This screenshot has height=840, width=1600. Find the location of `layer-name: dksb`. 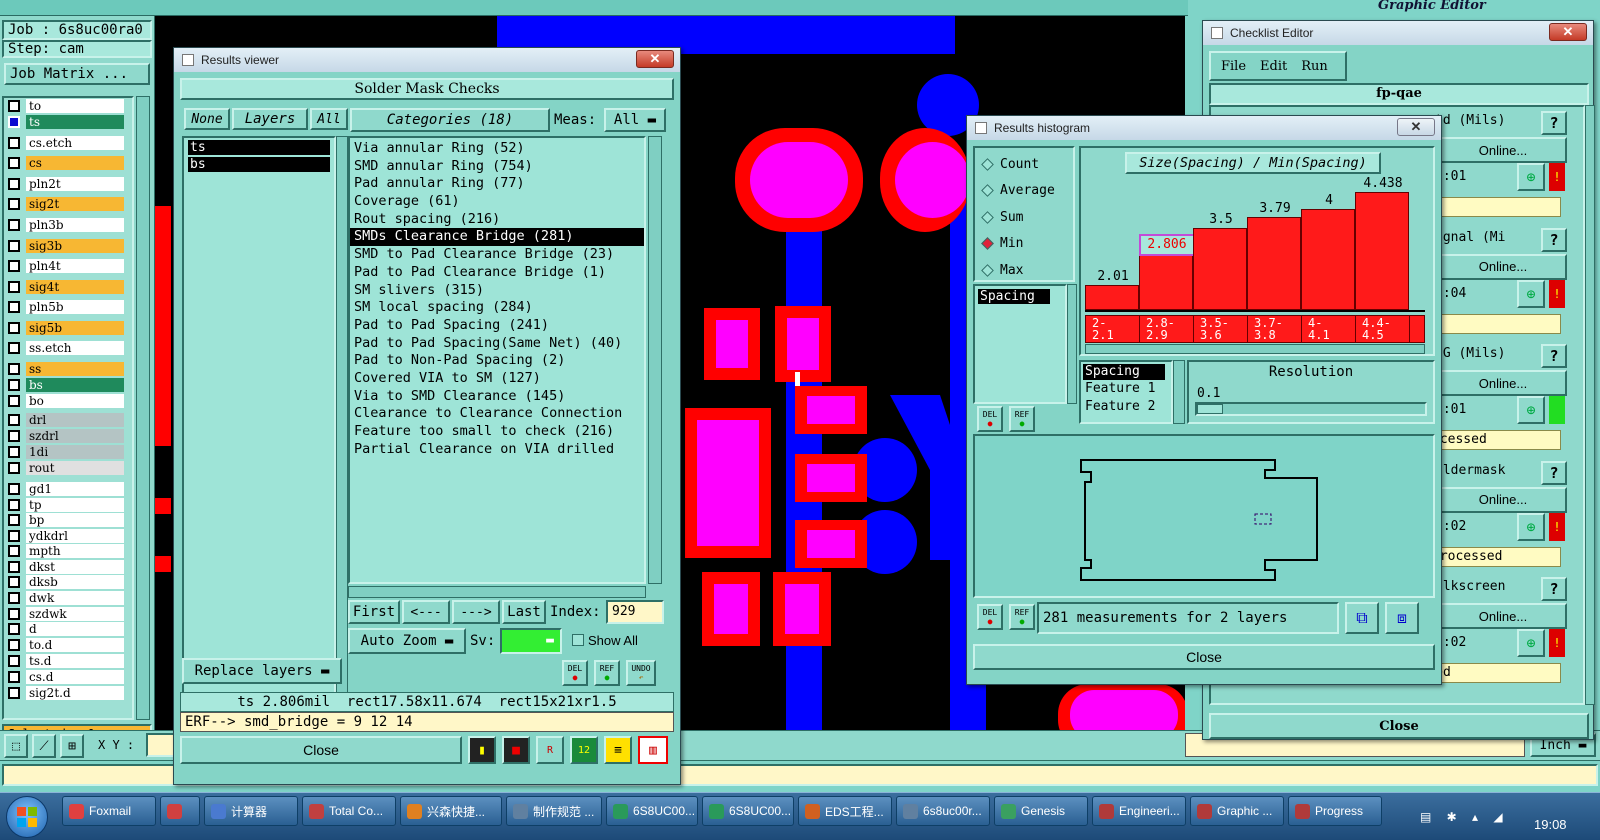

layer-name: dksb is located at coordinates (75, 581).